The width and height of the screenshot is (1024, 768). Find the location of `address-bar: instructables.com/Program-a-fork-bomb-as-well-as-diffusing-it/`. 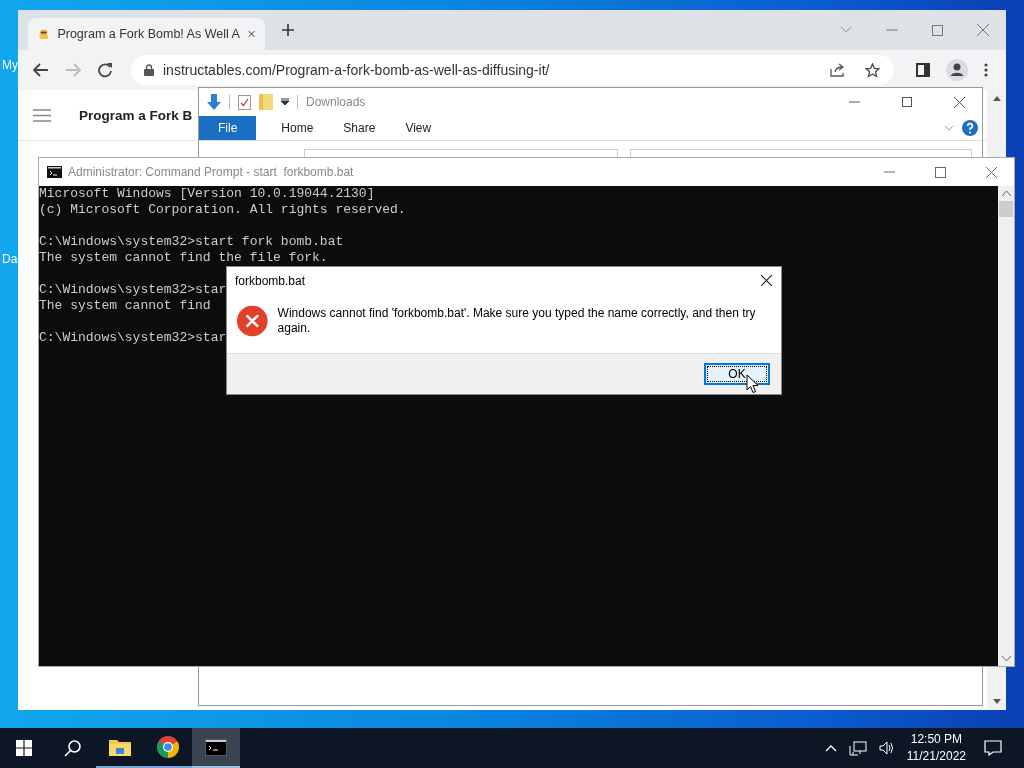

address-bar: instructables.com/Program-a-fork-bomb-as-well-as-diffusing-it/ is located at coordinates (512, 70).